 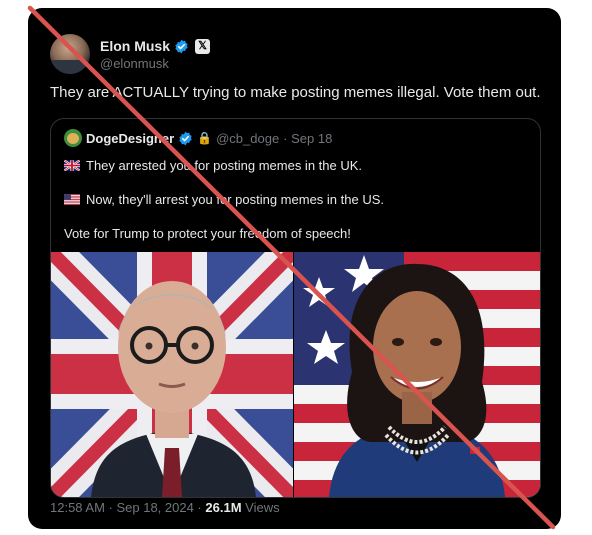 What do you see at coordinates (134, 63) in the screenshot?
I see `author-handle: @elonmusk` at bounding box center [134, 63].